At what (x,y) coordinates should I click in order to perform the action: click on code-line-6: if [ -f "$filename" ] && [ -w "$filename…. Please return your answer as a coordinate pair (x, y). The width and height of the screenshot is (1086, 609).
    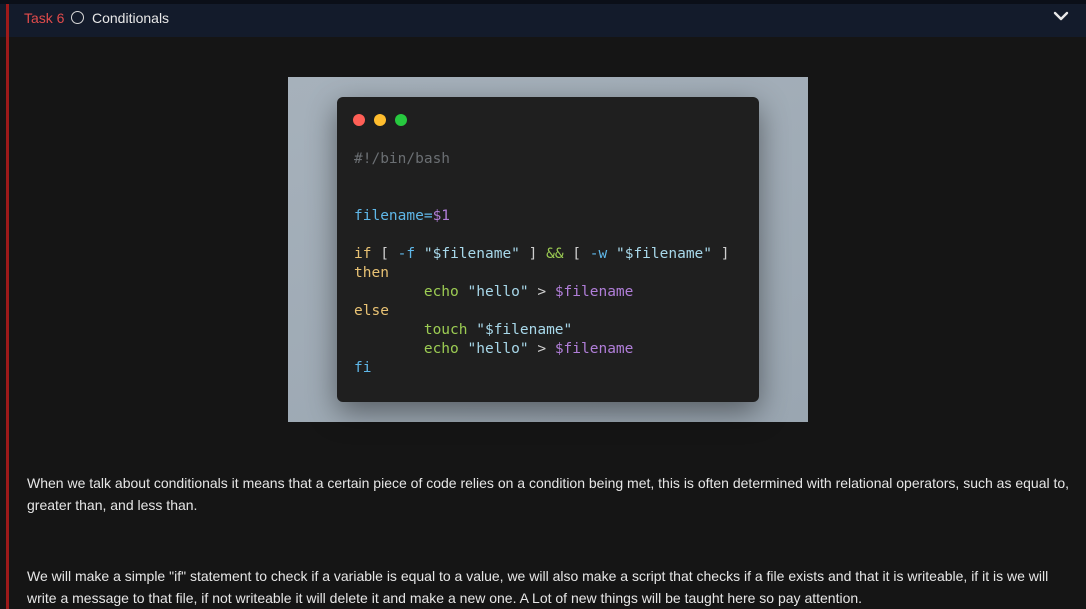
    Looking at the image, I should click on (542, 254).